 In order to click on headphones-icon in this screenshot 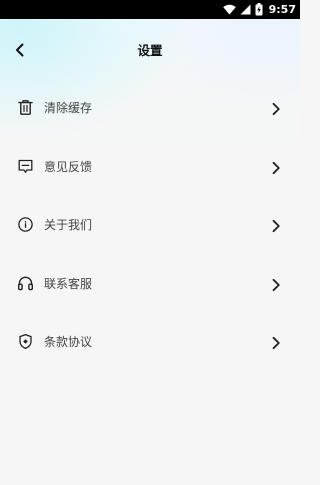, I will do `click(25, 283)`.